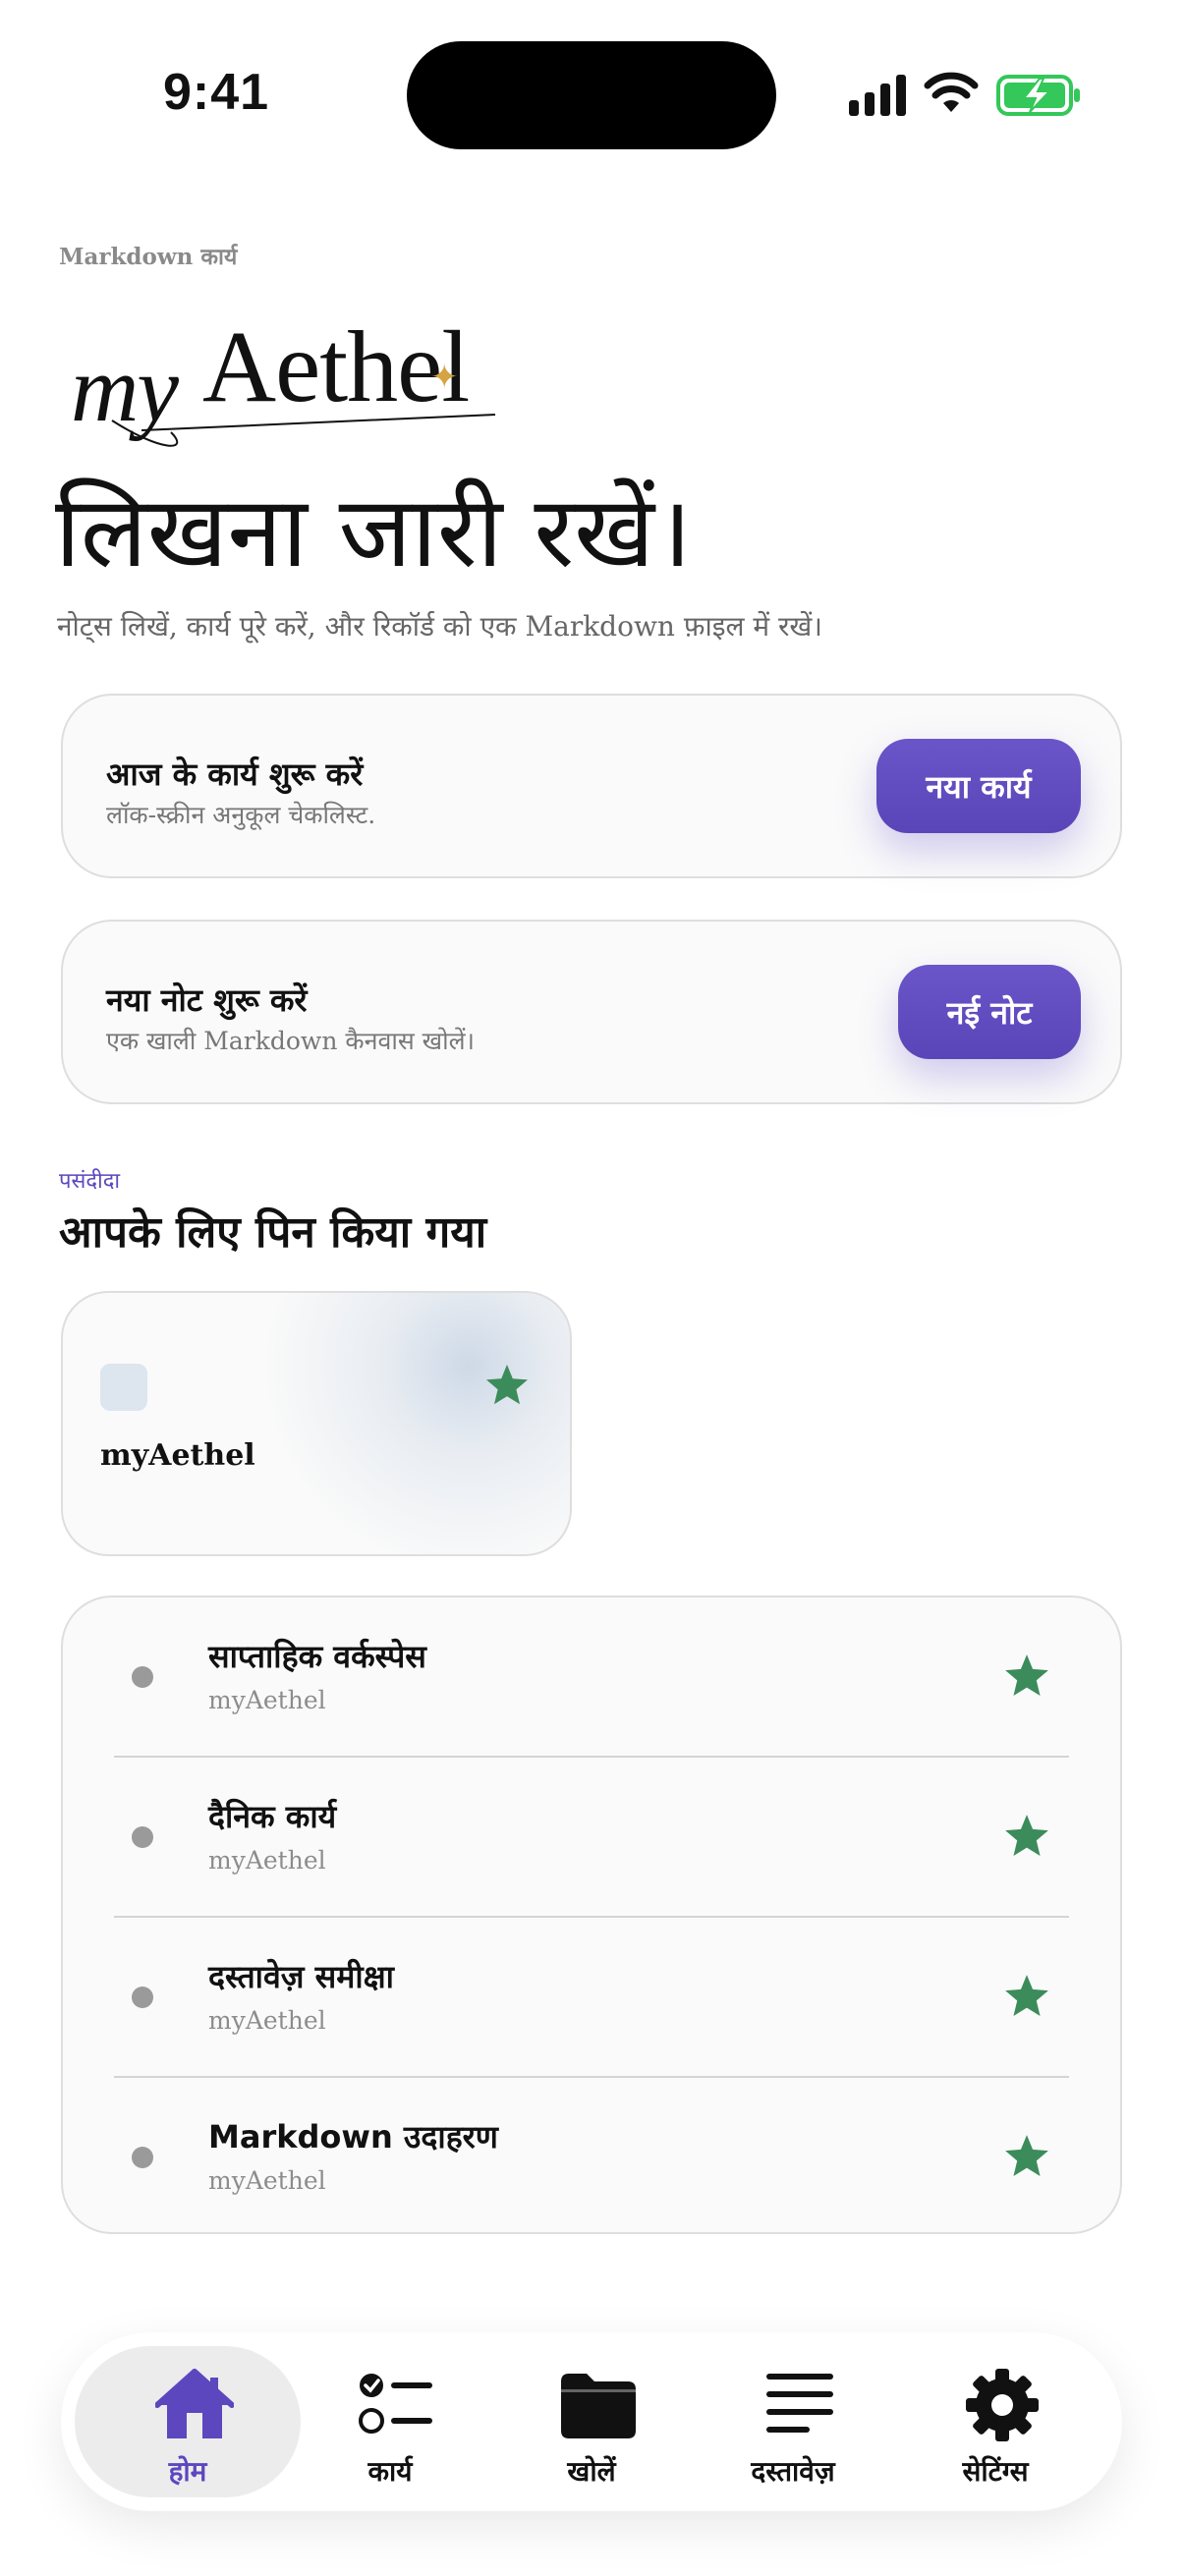 The image size is (1185, 2576). What do you see at coordinates (374, 532) in the screenshot?
I see `page-title: लिखना जारी रखें।` at bounding box center [374, 532].